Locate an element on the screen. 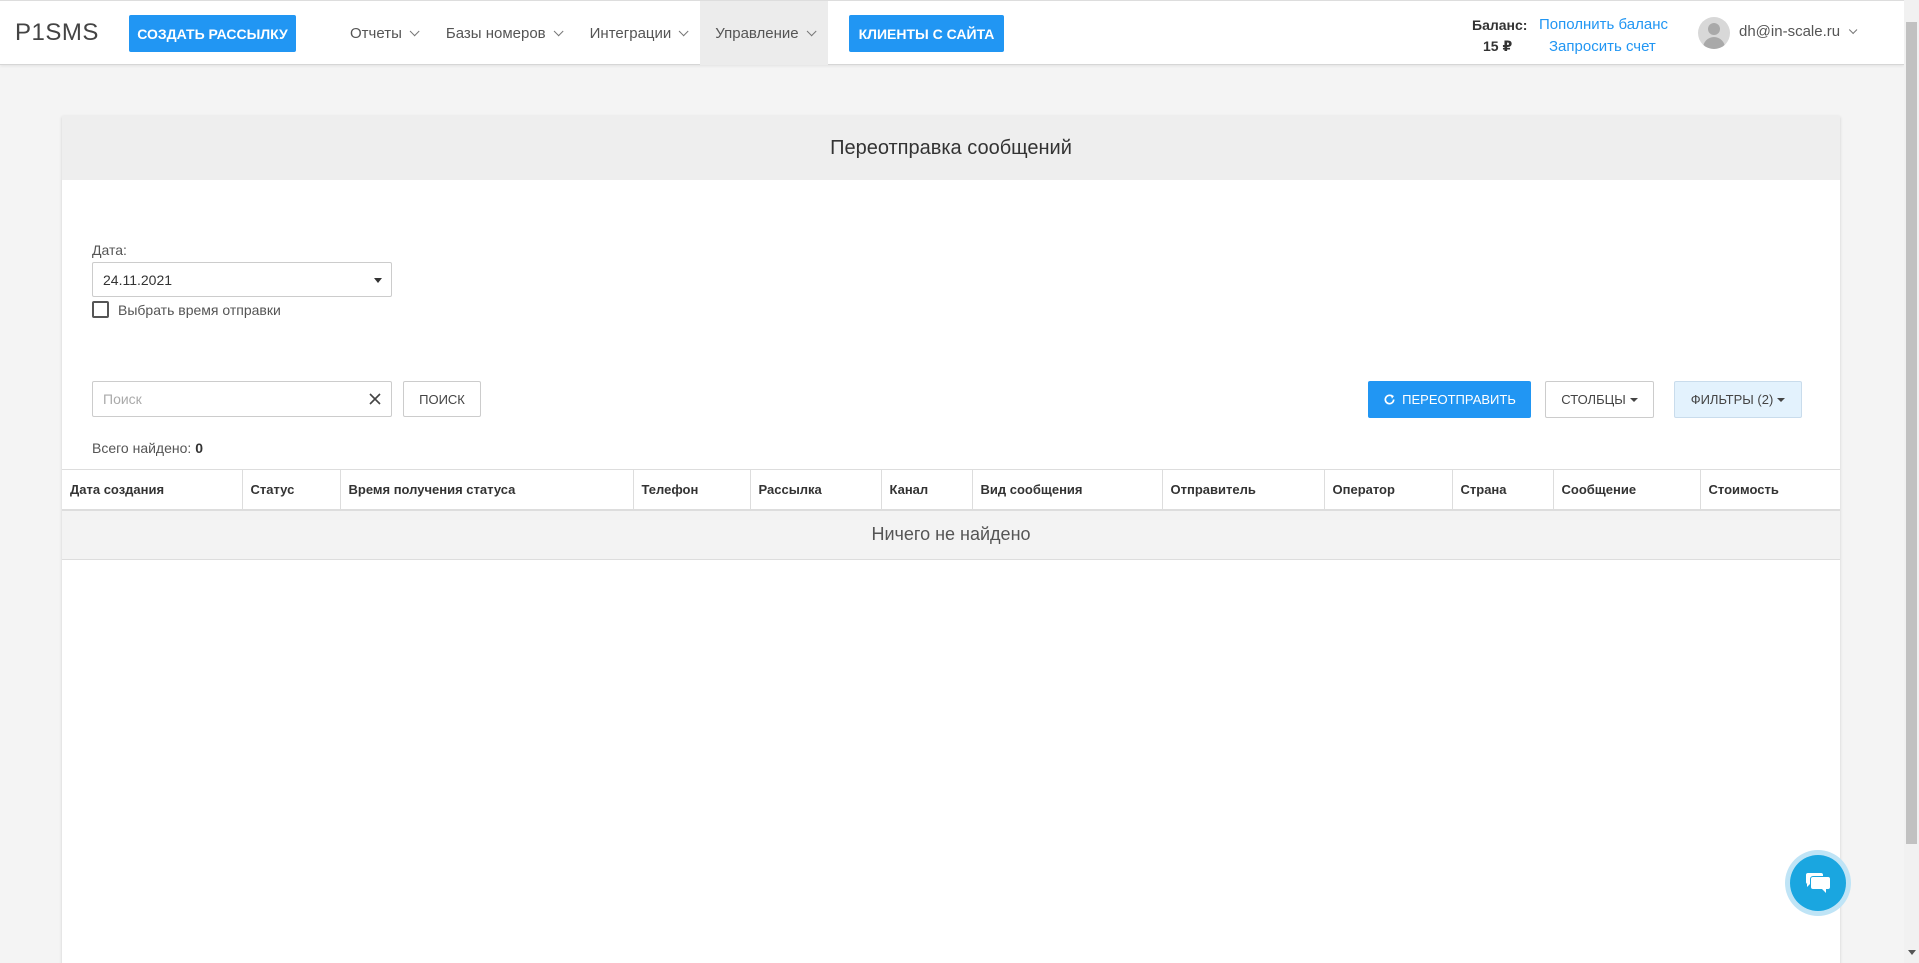  page-title: Переотправка сообщений is located at coordinates (951, 148).